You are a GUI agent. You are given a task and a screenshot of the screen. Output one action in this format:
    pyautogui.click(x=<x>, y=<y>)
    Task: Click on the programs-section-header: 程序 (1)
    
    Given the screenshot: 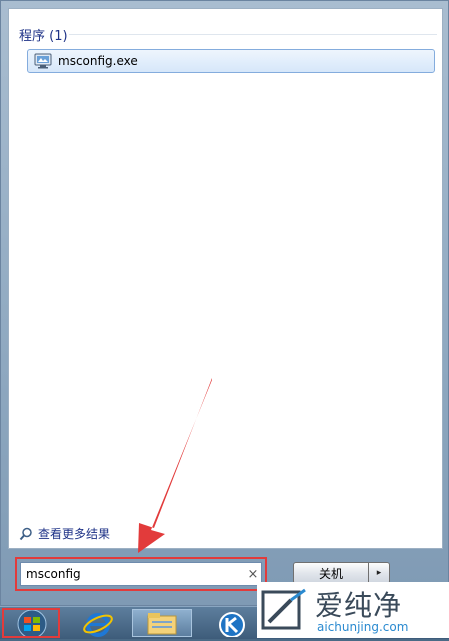 What is the action you would take?
    pyautogui.click(x=43, y=36)
    